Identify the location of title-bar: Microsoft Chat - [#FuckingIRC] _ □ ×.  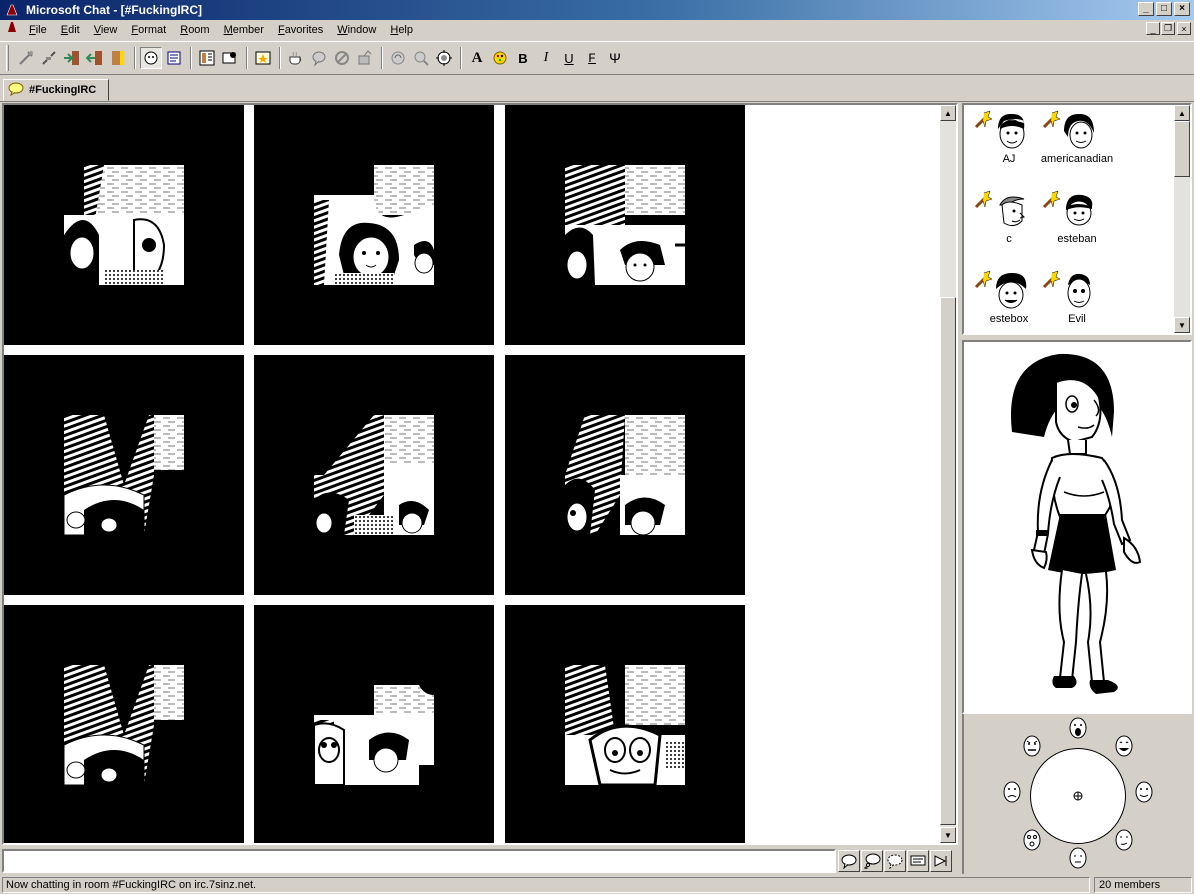
(597, 10).